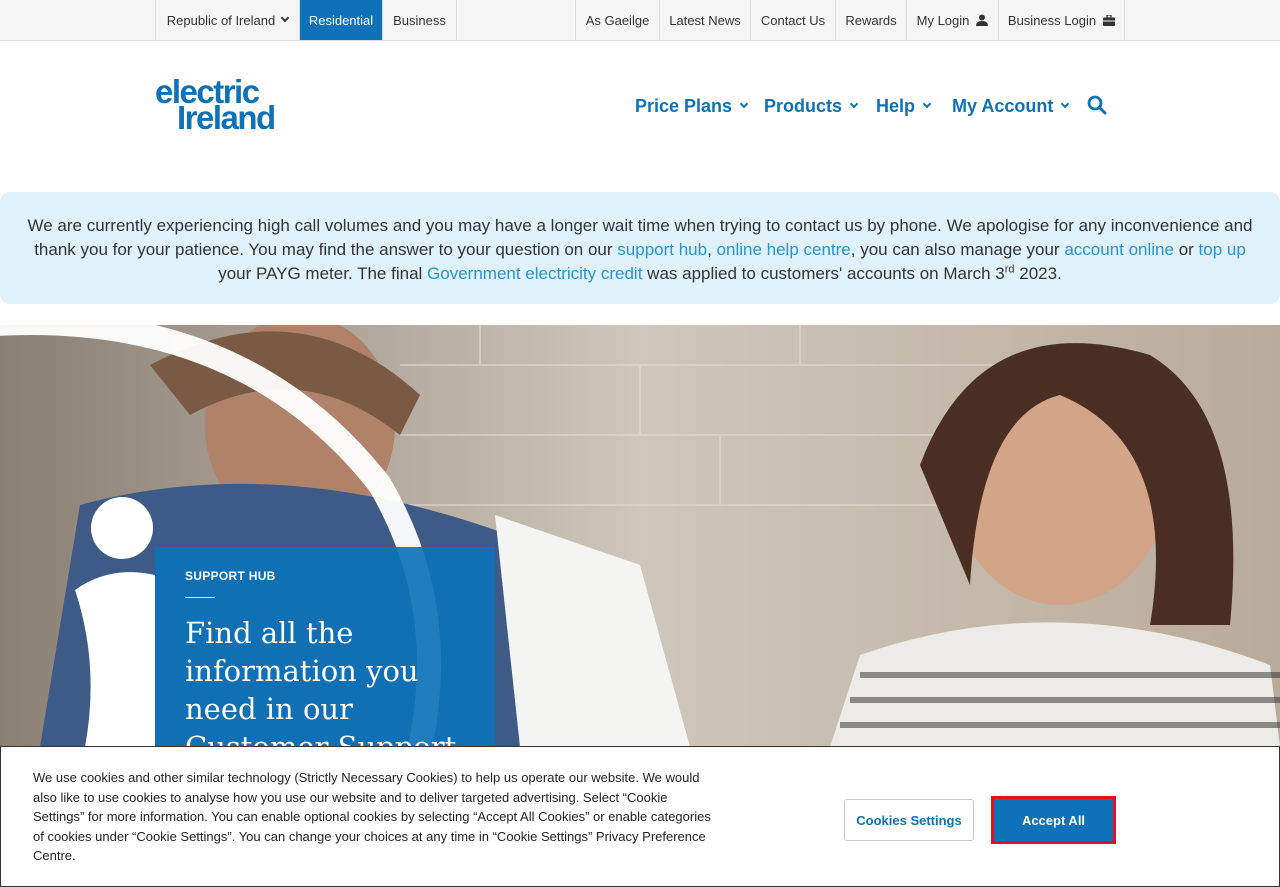 This screenshot has width=1280, height=887. Describe the element at coordinates (1222, 249) in the screenshot. I see `top-up-link: top up` at that location.